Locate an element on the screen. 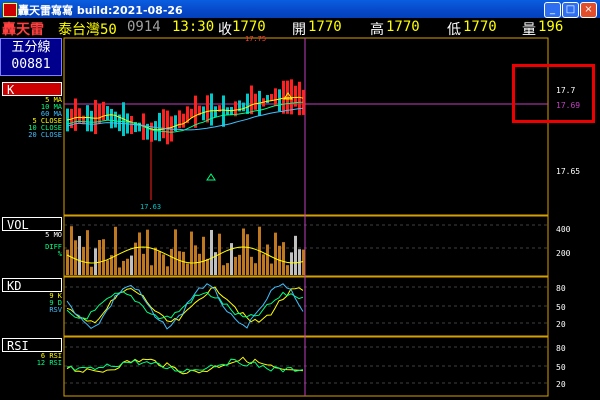  vol-axis-400: 400 is located at coordinates (563, 229).